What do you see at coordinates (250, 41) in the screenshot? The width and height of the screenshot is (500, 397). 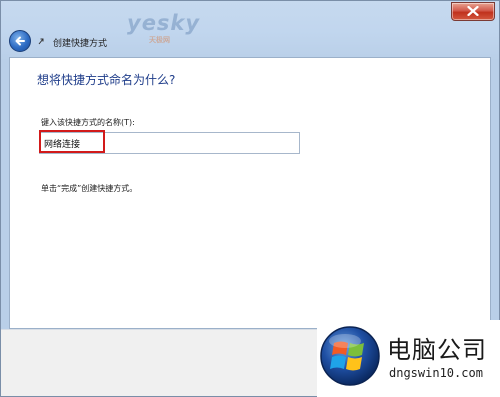 I see `wizard-nav-bar: 创建快捷方式` at bounding box center [250, 41].